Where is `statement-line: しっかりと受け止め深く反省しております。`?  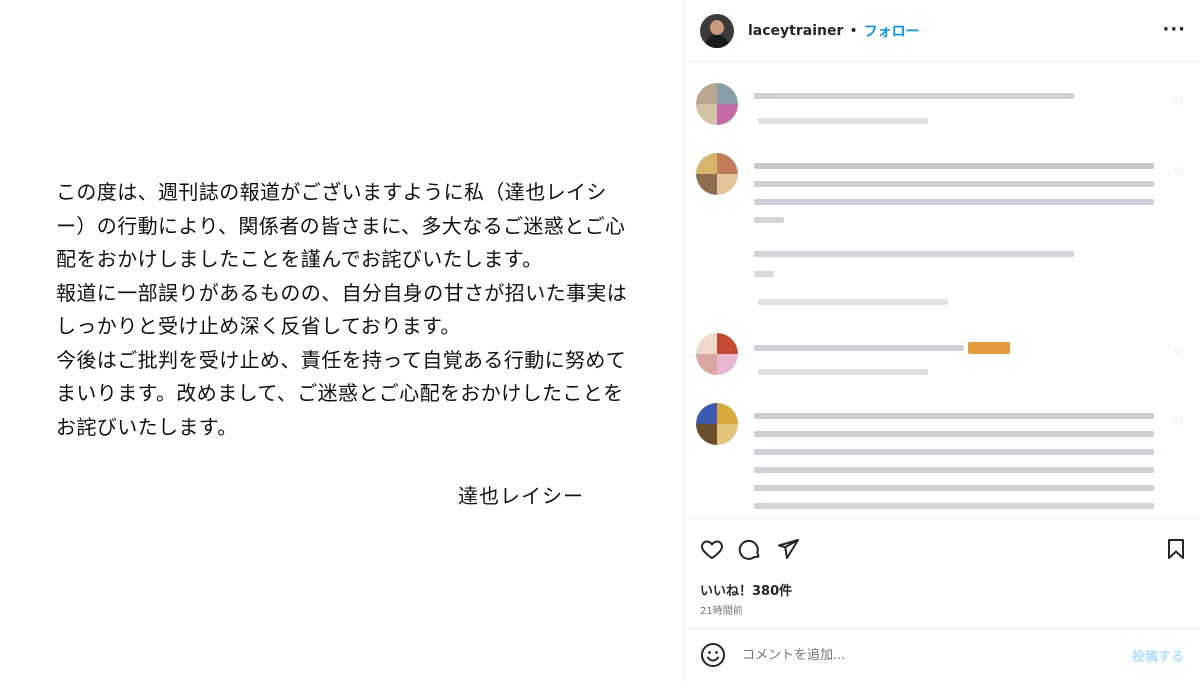
statement-line: しっかりと受け止め深く反省しております。 is located at coordinates (258, 326).